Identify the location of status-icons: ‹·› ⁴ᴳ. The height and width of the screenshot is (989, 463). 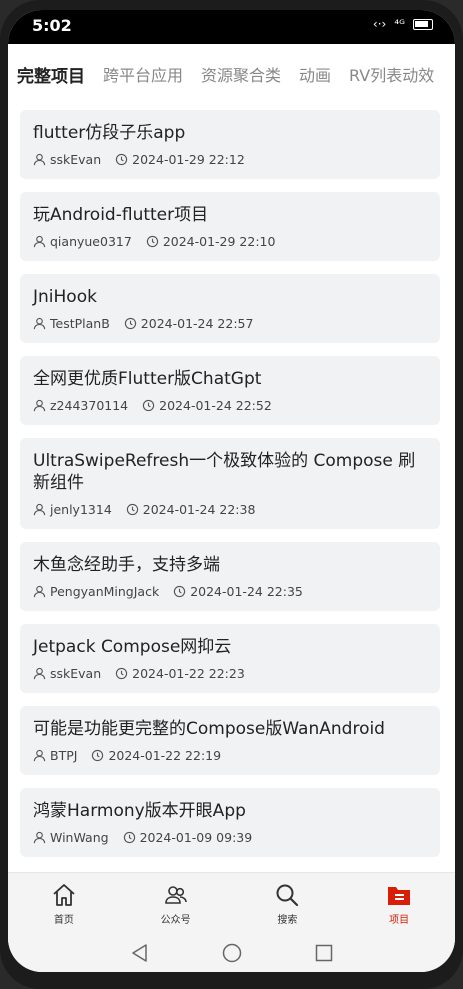
(403, 24).